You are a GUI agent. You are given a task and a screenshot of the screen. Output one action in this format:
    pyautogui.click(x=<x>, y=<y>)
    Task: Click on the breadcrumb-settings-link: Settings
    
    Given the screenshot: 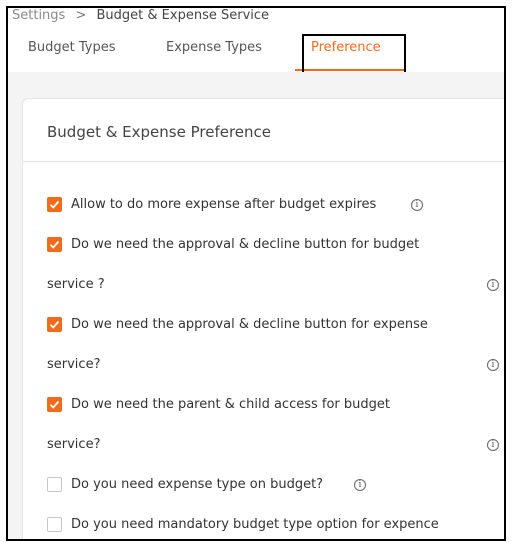 What is the action you would take?
    pyautogui.click(x=38, y=15)
    